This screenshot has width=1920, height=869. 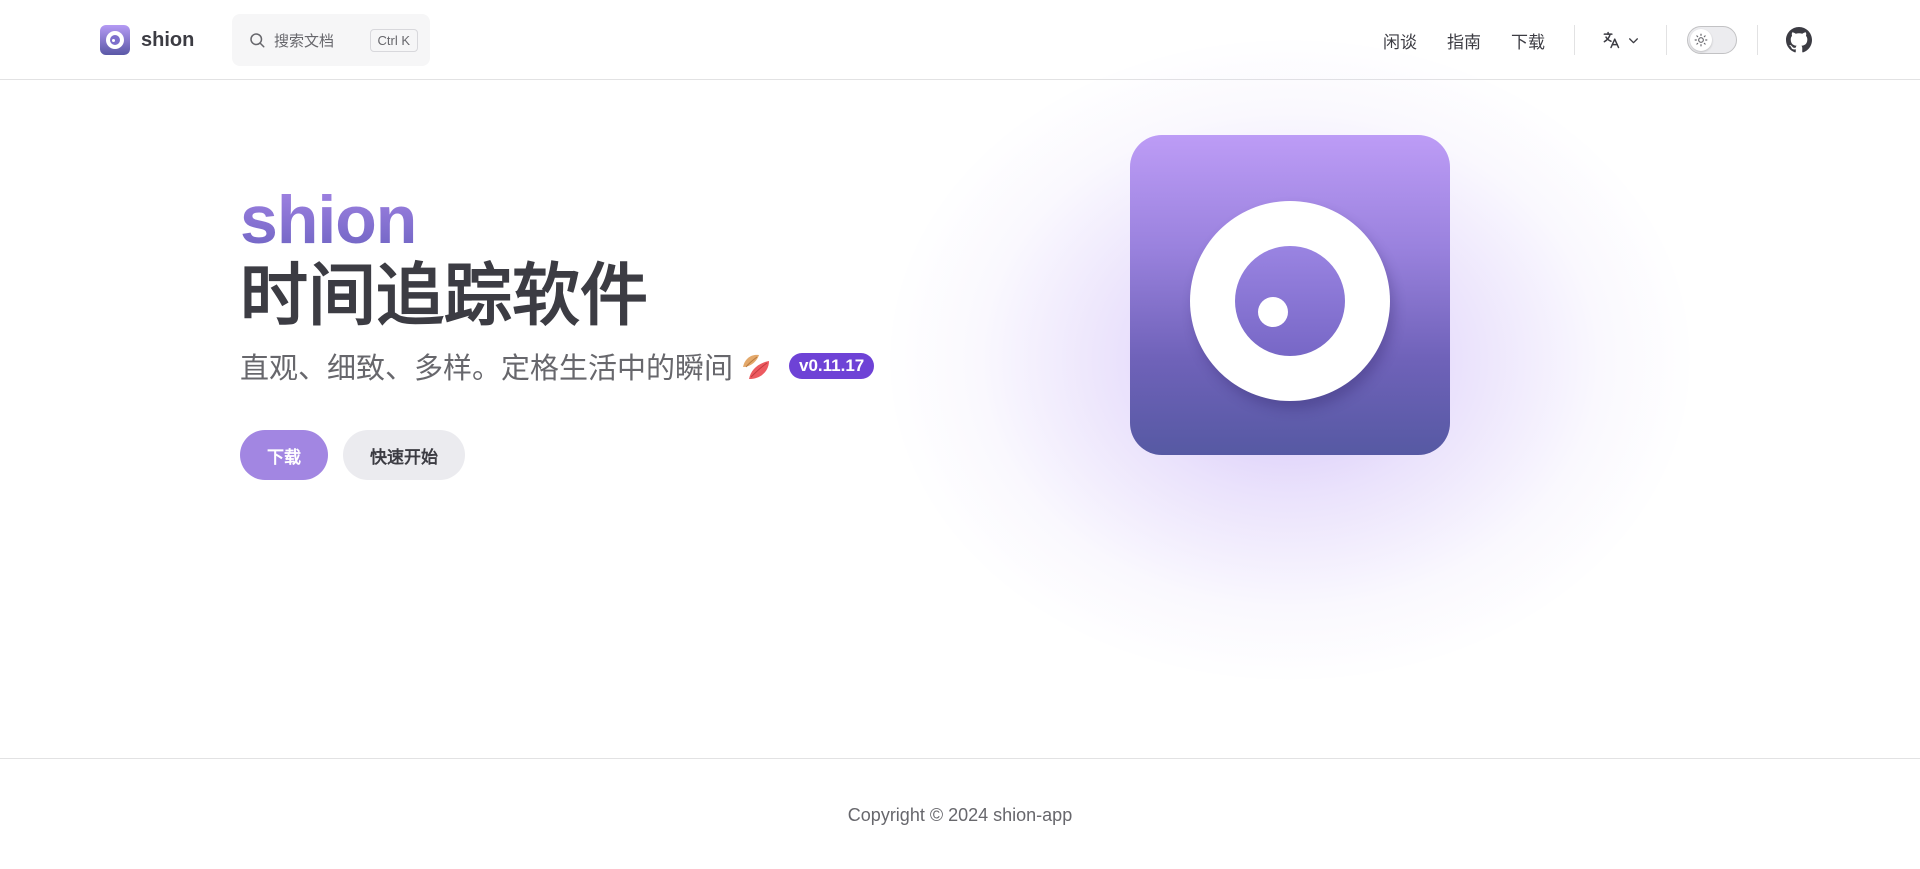 I want to click on sun-icon, so click(x=1701, y=40).